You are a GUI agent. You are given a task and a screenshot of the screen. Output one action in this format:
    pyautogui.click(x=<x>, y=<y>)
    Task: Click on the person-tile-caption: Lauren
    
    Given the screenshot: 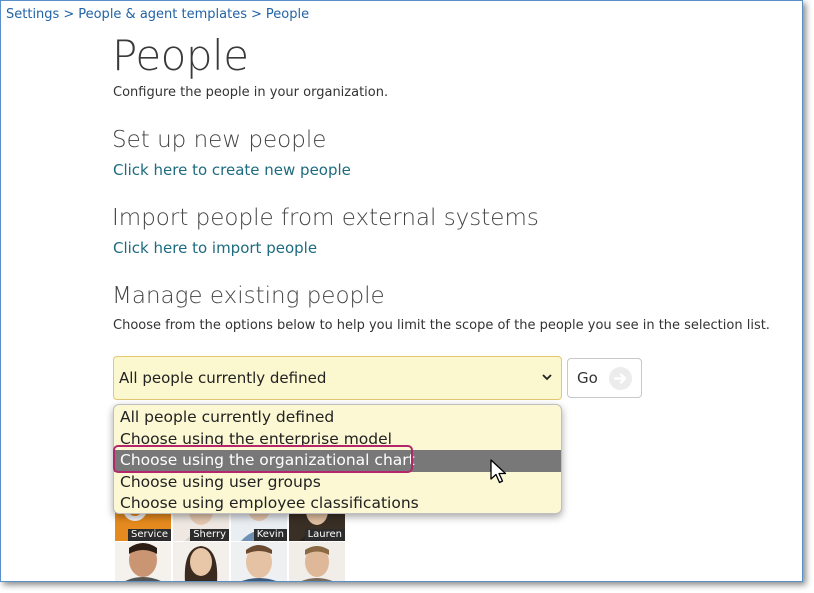 What is the action you would take?
    pyautogui.click(x=324, y=535)
    